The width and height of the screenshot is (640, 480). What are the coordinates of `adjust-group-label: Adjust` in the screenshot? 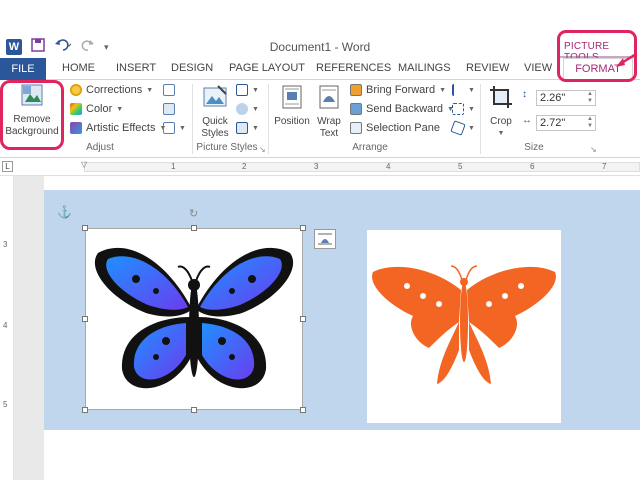 It's located at (100, 147).